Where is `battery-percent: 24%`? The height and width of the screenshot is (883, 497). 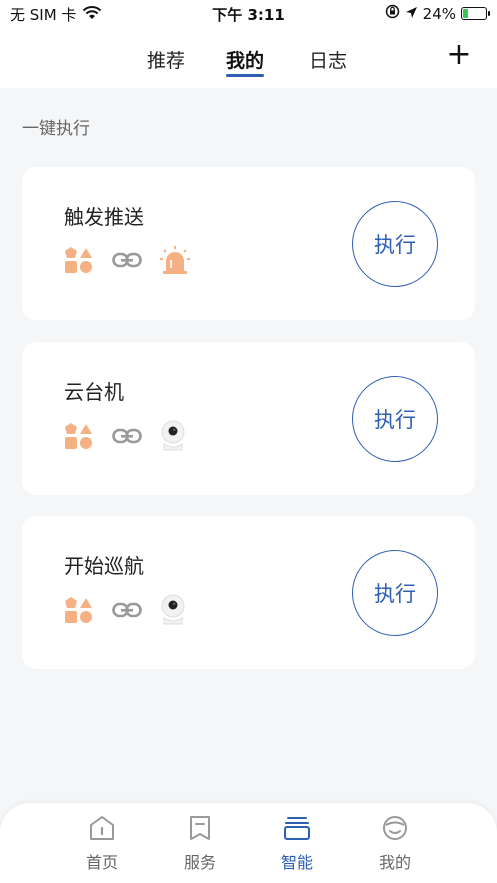
battery-percent: 24% is located at coordinates (439, 13).